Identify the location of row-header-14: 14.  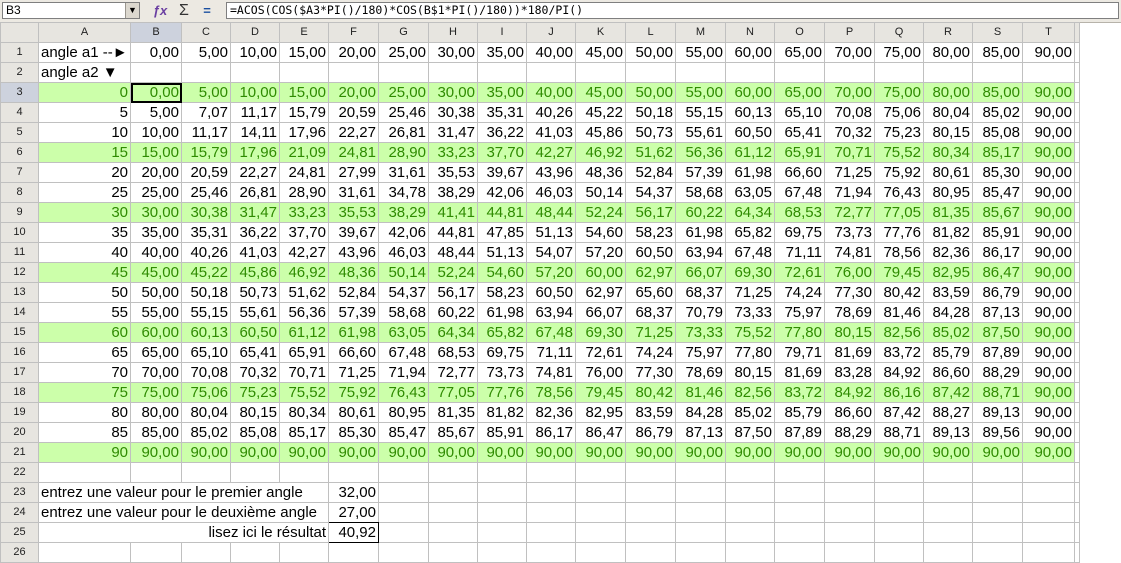
(19, 312).